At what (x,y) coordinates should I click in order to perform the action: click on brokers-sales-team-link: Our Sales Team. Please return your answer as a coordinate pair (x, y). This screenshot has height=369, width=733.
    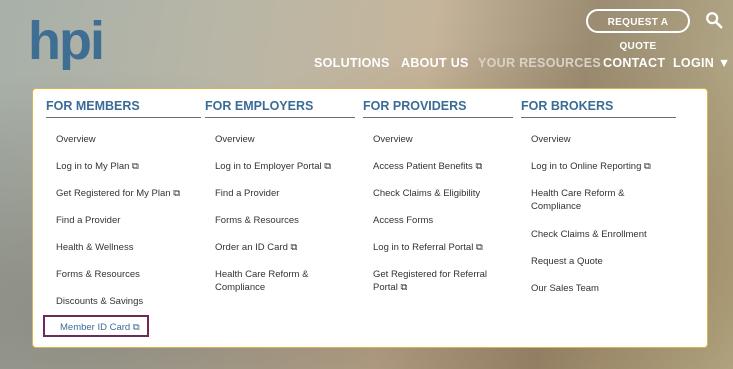
    Looking at the image, I should click on (565, 288).